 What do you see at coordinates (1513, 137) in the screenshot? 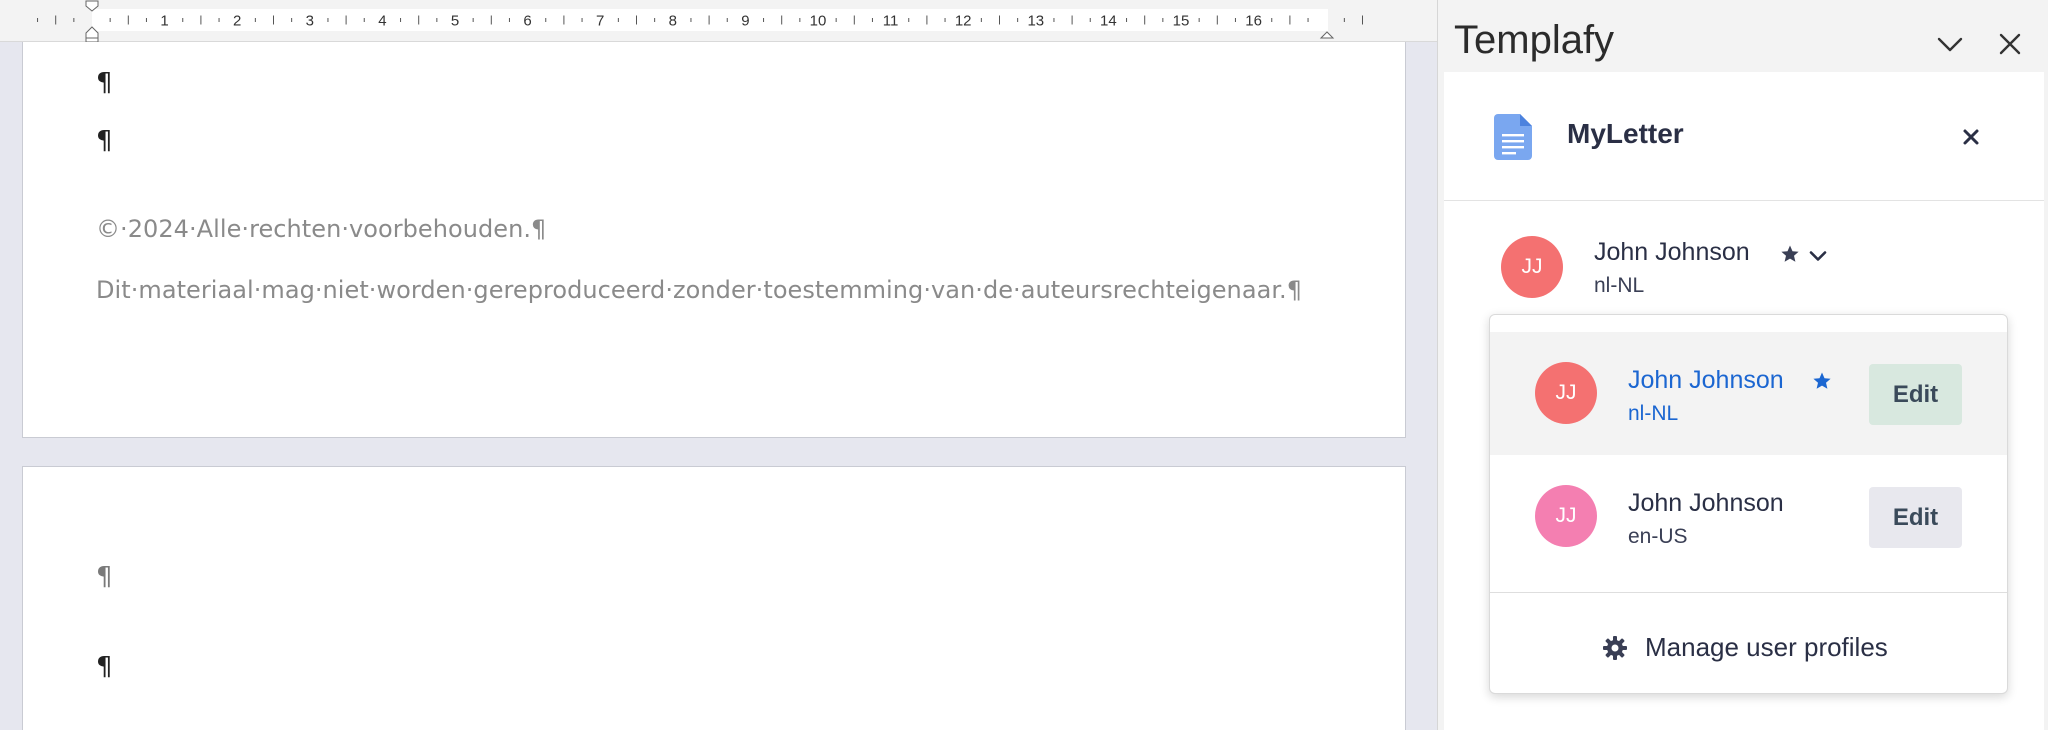
I see `document-icon` at bounding box center [1513, 137].